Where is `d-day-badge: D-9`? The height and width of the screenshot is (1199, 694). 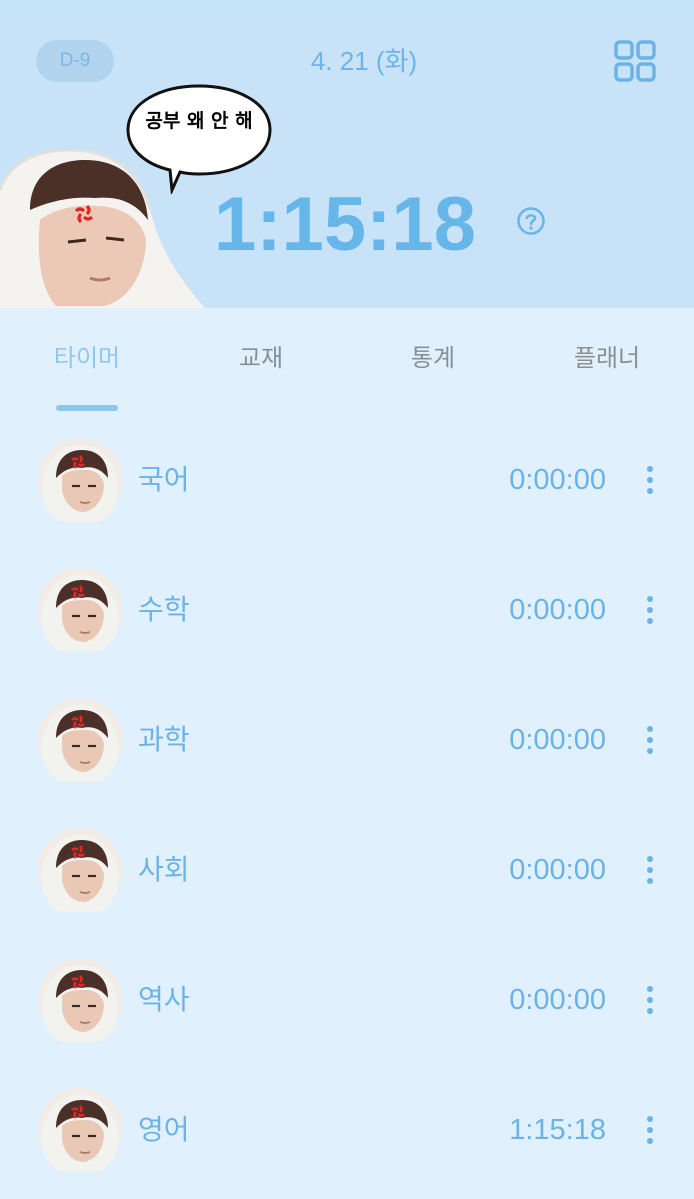 d-day-badge: D-9 is located at coordinates (75, 61).